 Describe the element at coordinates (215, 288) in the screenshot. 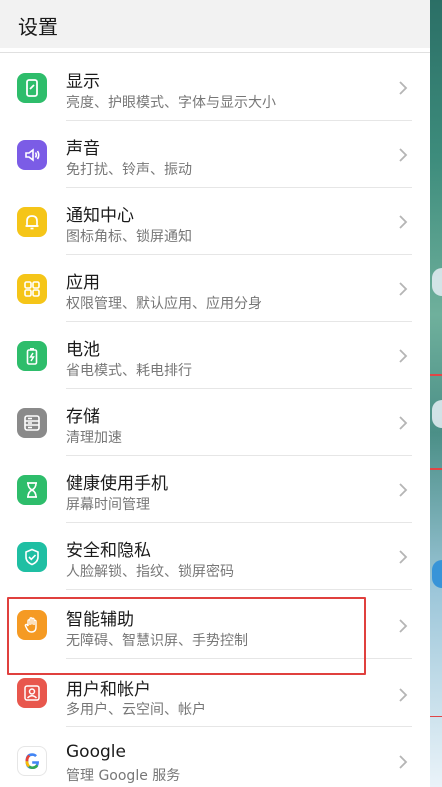

I see `settings-item-apps: 应用 权限管理、默认应用、应用分身` at that location.